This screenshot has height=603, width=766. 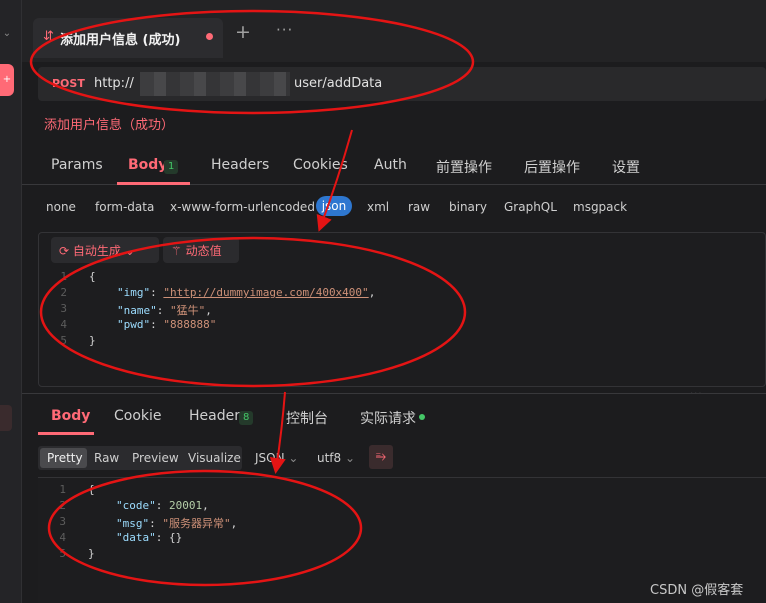 What do you see at coordinates (243, 32) in the screenshot?
I see `new-tab-button: +` at bounding box center [243, 32].